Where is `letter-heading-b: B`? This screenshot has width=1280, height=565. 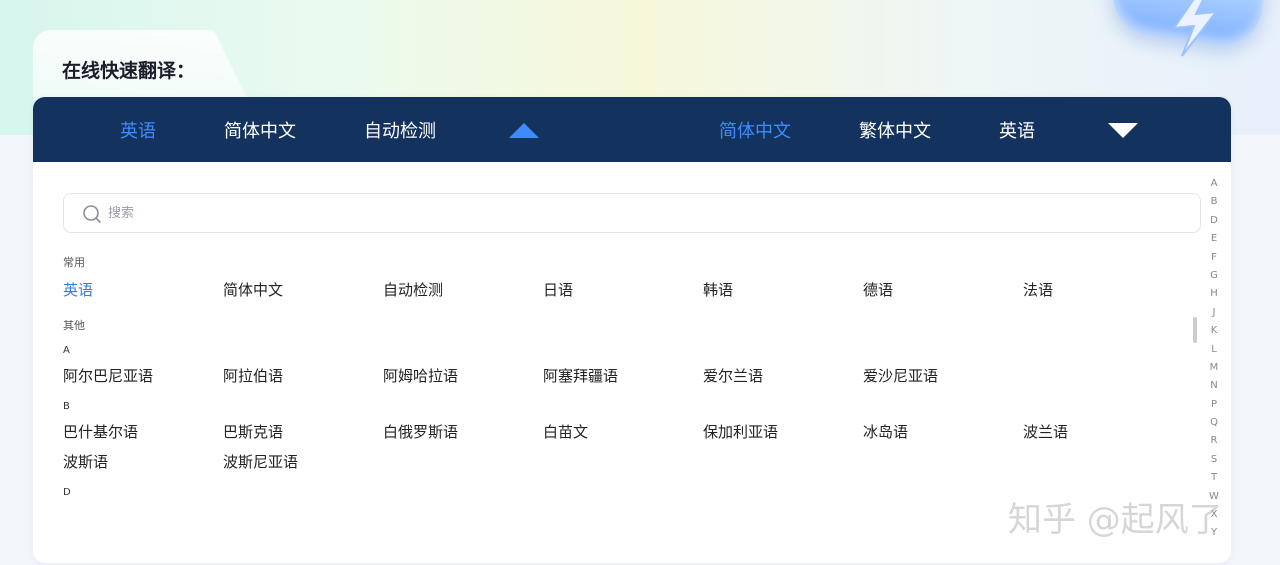
letter-heading-b: B is located at coordinates (66, 406).